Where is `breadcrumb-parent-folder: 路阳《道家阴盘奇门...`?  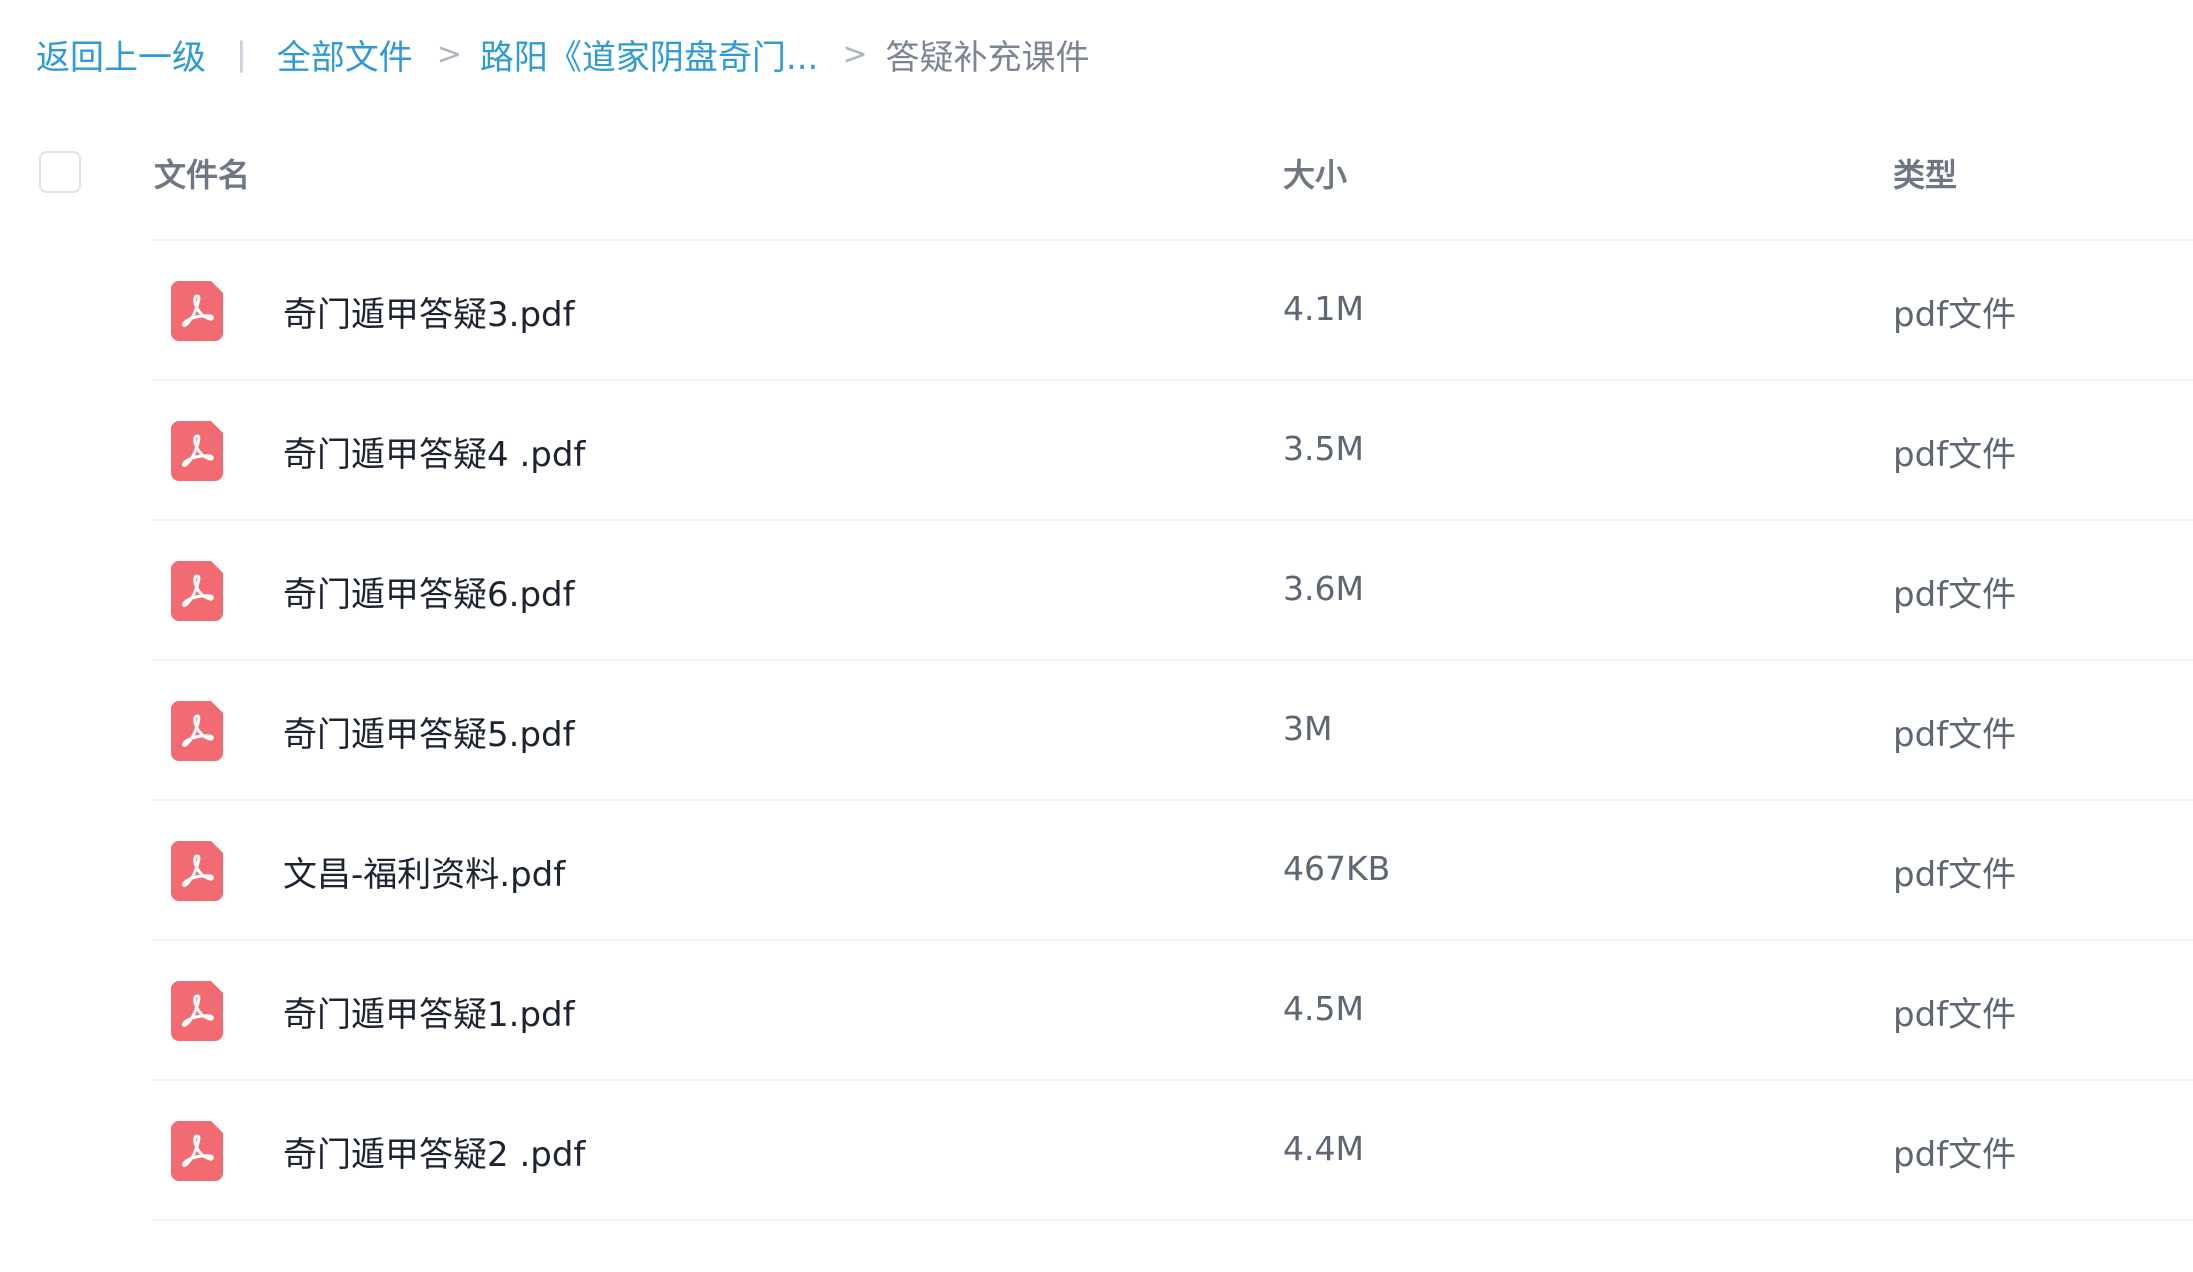
breadcrumb-parent-folder: 路阳《道家阴盘奇门... is located at coordinates (649, 54).